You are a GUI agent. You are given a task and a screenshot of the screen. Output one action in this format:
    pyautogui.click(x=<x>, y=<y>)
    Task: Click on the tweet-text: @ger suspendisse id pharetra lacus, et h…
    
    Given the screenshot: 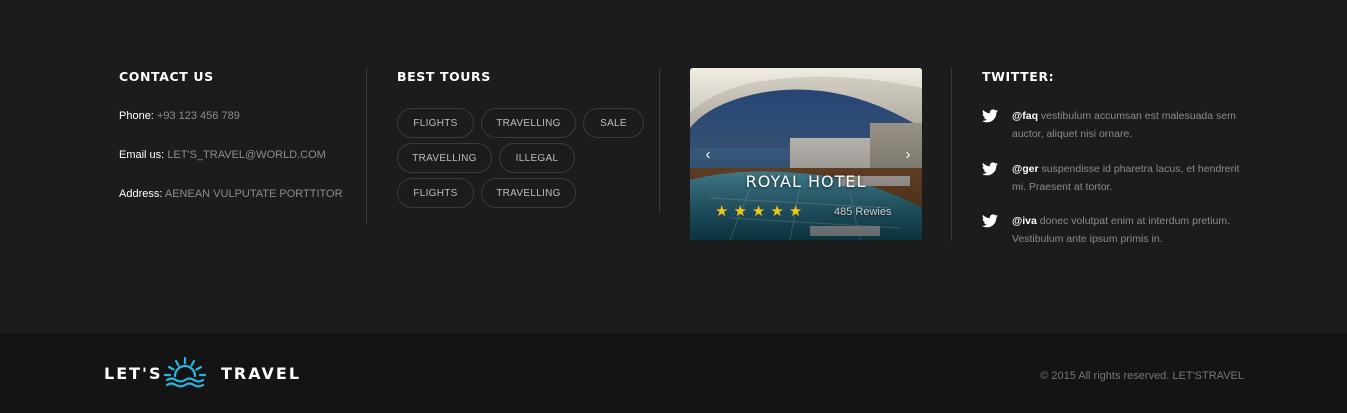 What is the action you would take?
    pyautogui.click(x=1127, y=178)
    